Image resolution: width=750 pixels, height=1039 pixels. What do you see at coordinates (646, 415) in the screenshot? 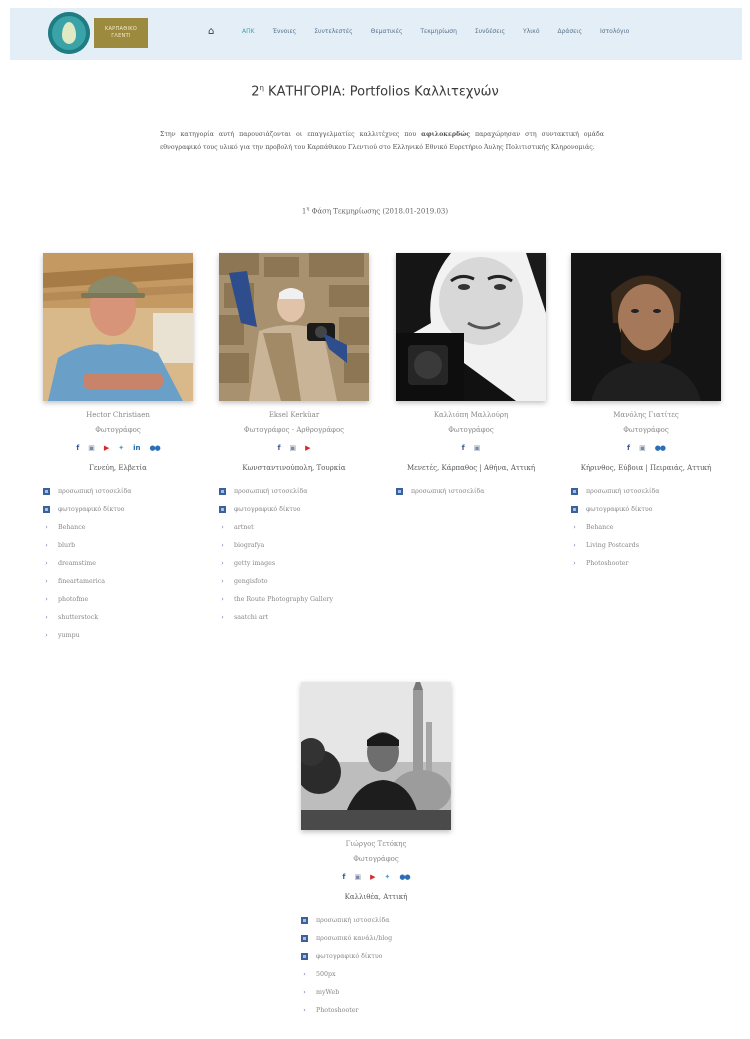
I see `artist-name: Μανόλης Γιατίτες` at bounding box center [646, 415].